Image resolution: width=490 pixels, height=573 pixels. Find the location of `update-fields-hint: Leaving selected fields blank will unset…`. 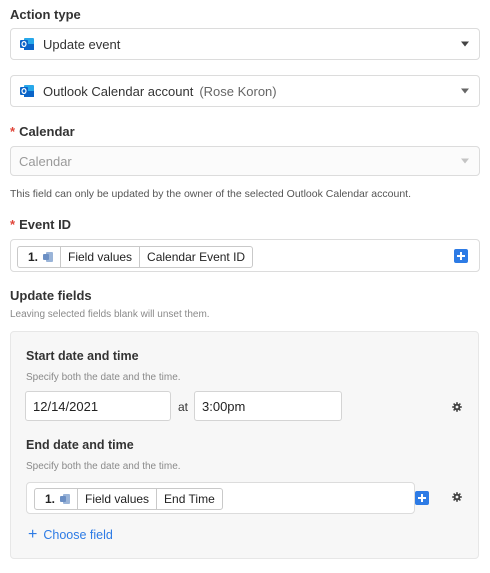

update-fields-hint: Leaving selected fields blank will unset… is located at coordinates (110, 314).